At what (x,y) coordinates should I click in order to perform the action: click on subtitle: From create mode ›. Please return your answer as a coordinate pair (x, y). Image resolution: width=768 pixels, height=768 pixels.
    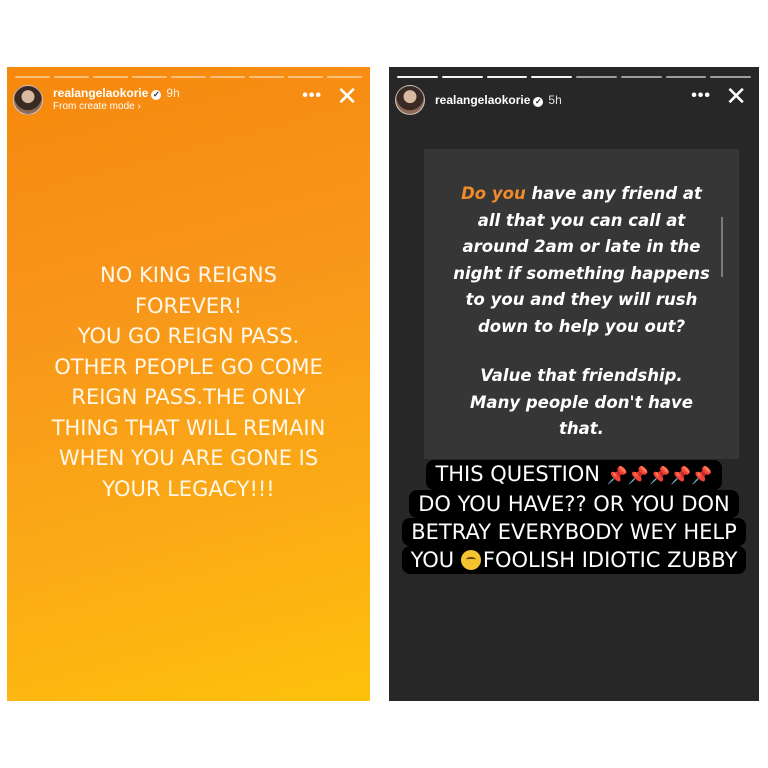
    Looking at the image, I should click on (97, 106).